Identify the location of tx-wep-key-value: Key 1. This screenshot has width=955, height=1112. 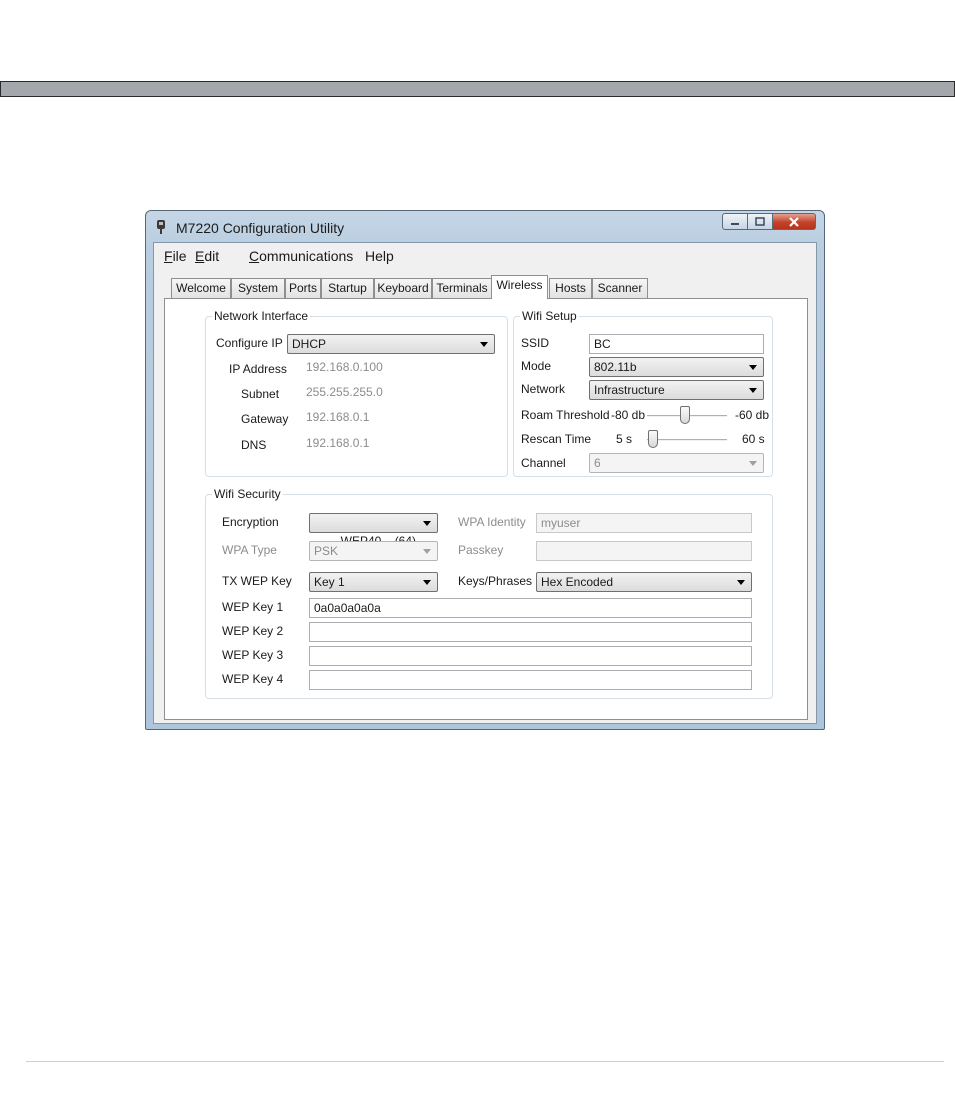
(329, 582).